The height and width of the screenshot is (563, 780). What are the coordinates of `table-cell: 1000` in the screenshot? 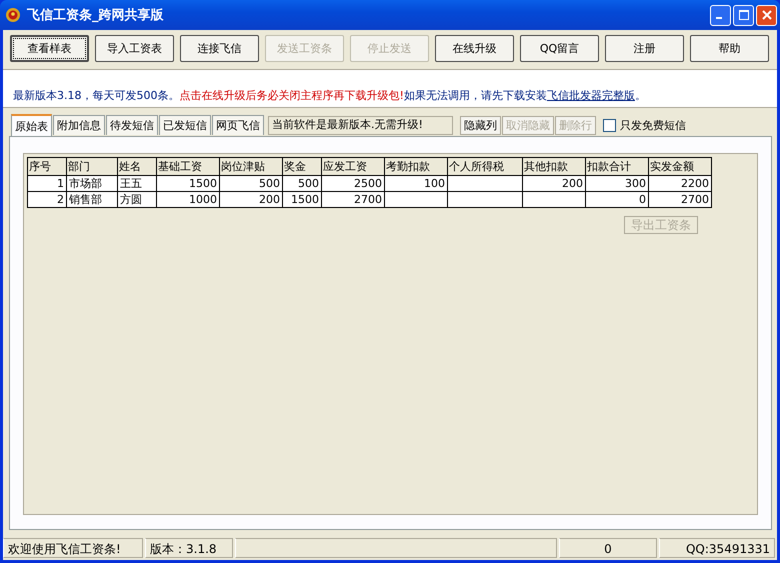 It's located at (188, 200).